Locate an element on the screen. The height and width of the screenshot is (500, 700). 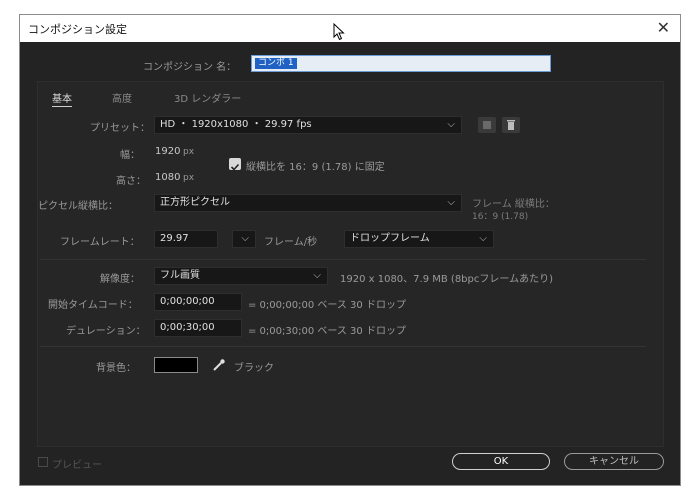
ok-button: OK is located at coordinates (501, 461).